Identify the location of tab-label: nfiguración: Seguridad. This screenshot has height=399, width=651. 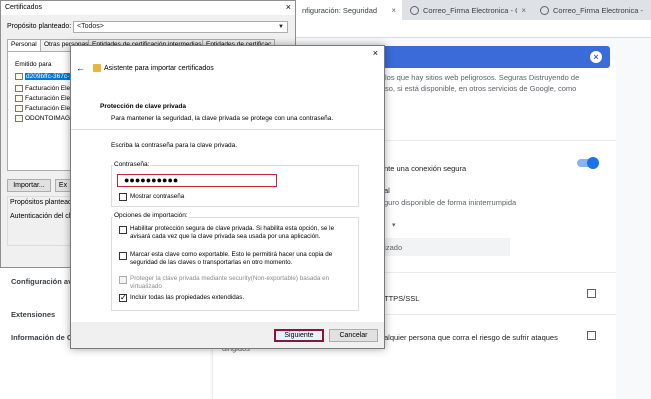
(340, 10).